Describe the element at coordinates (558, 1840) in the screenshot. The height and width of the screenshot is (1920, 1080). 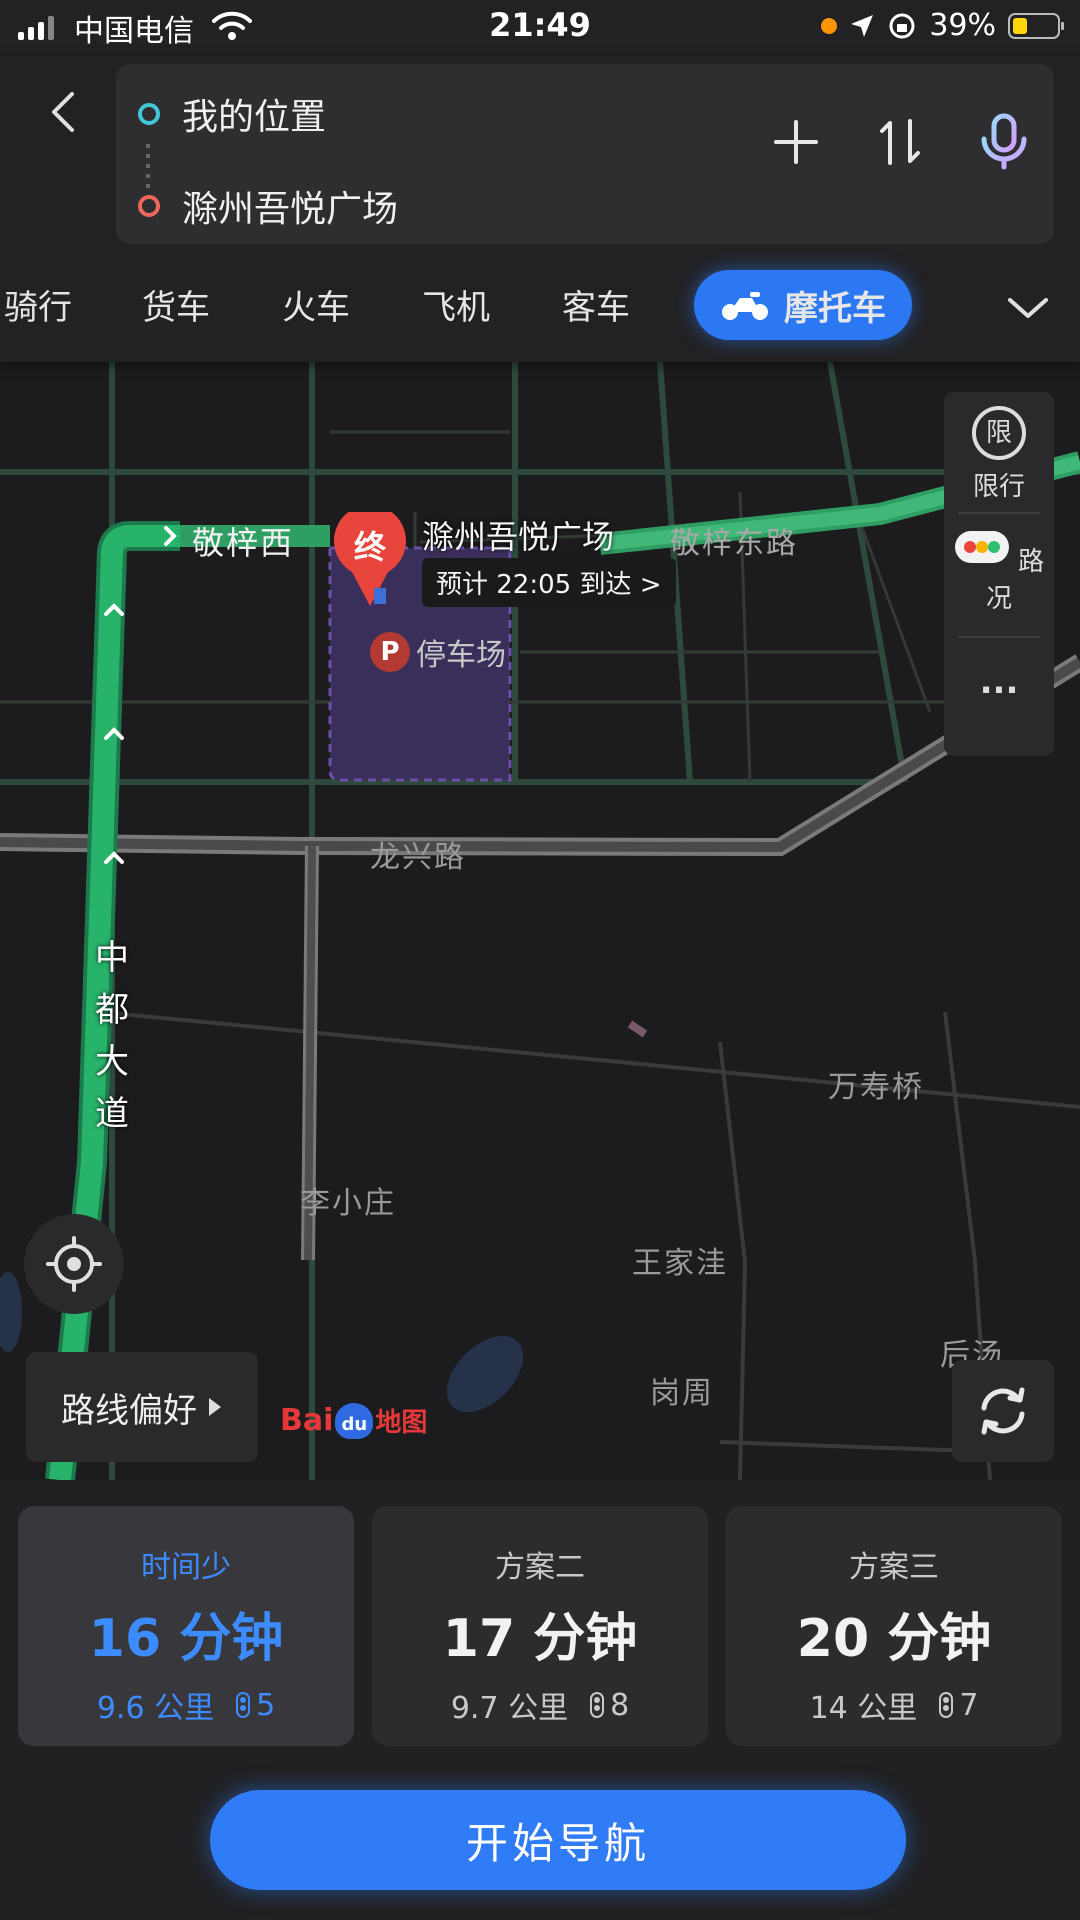
I see `start-navigation-button: 开始导航` at that location.